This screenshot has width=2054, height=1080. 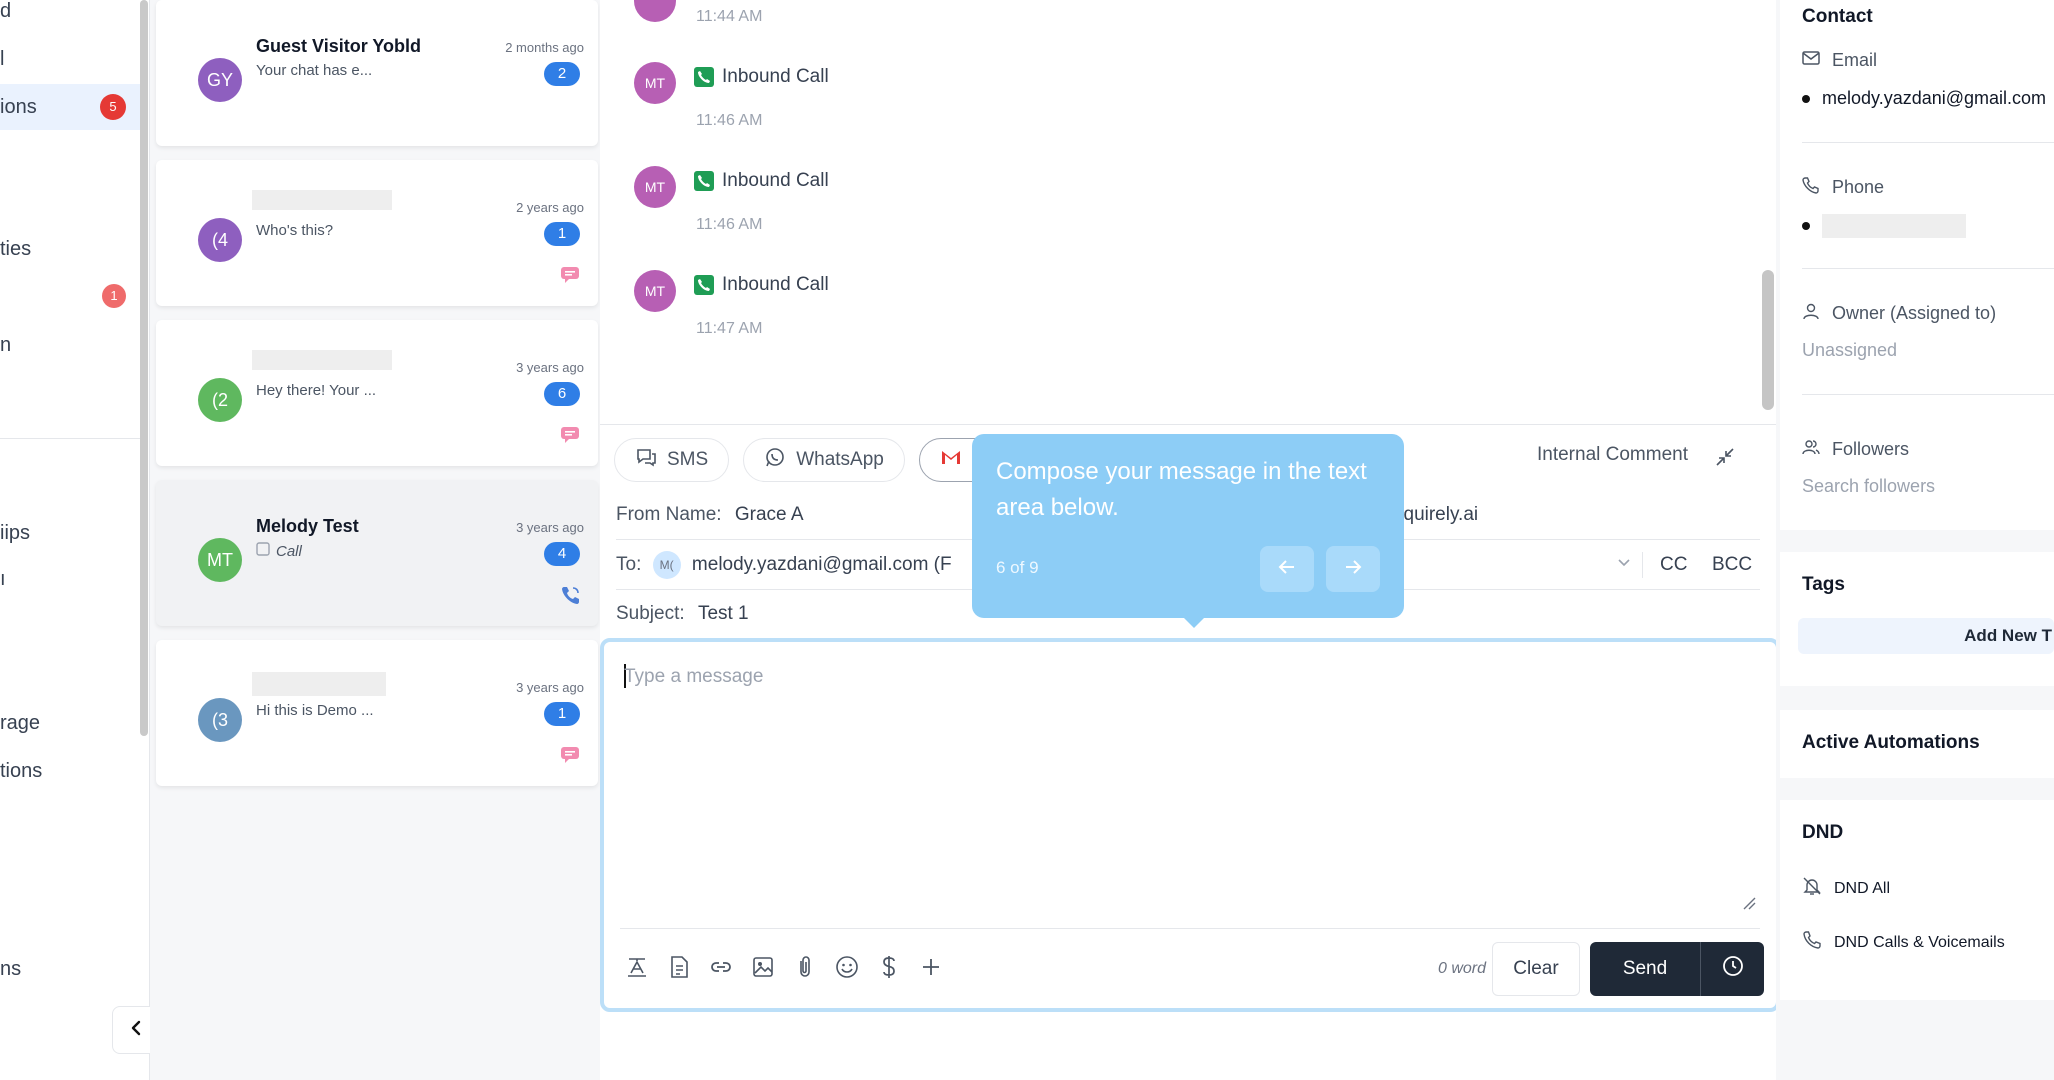 What do you see at coordinates (1849, 350) in the screenshot?
I see `owner-value: Unassigned` at bounding box center [1849, 350].